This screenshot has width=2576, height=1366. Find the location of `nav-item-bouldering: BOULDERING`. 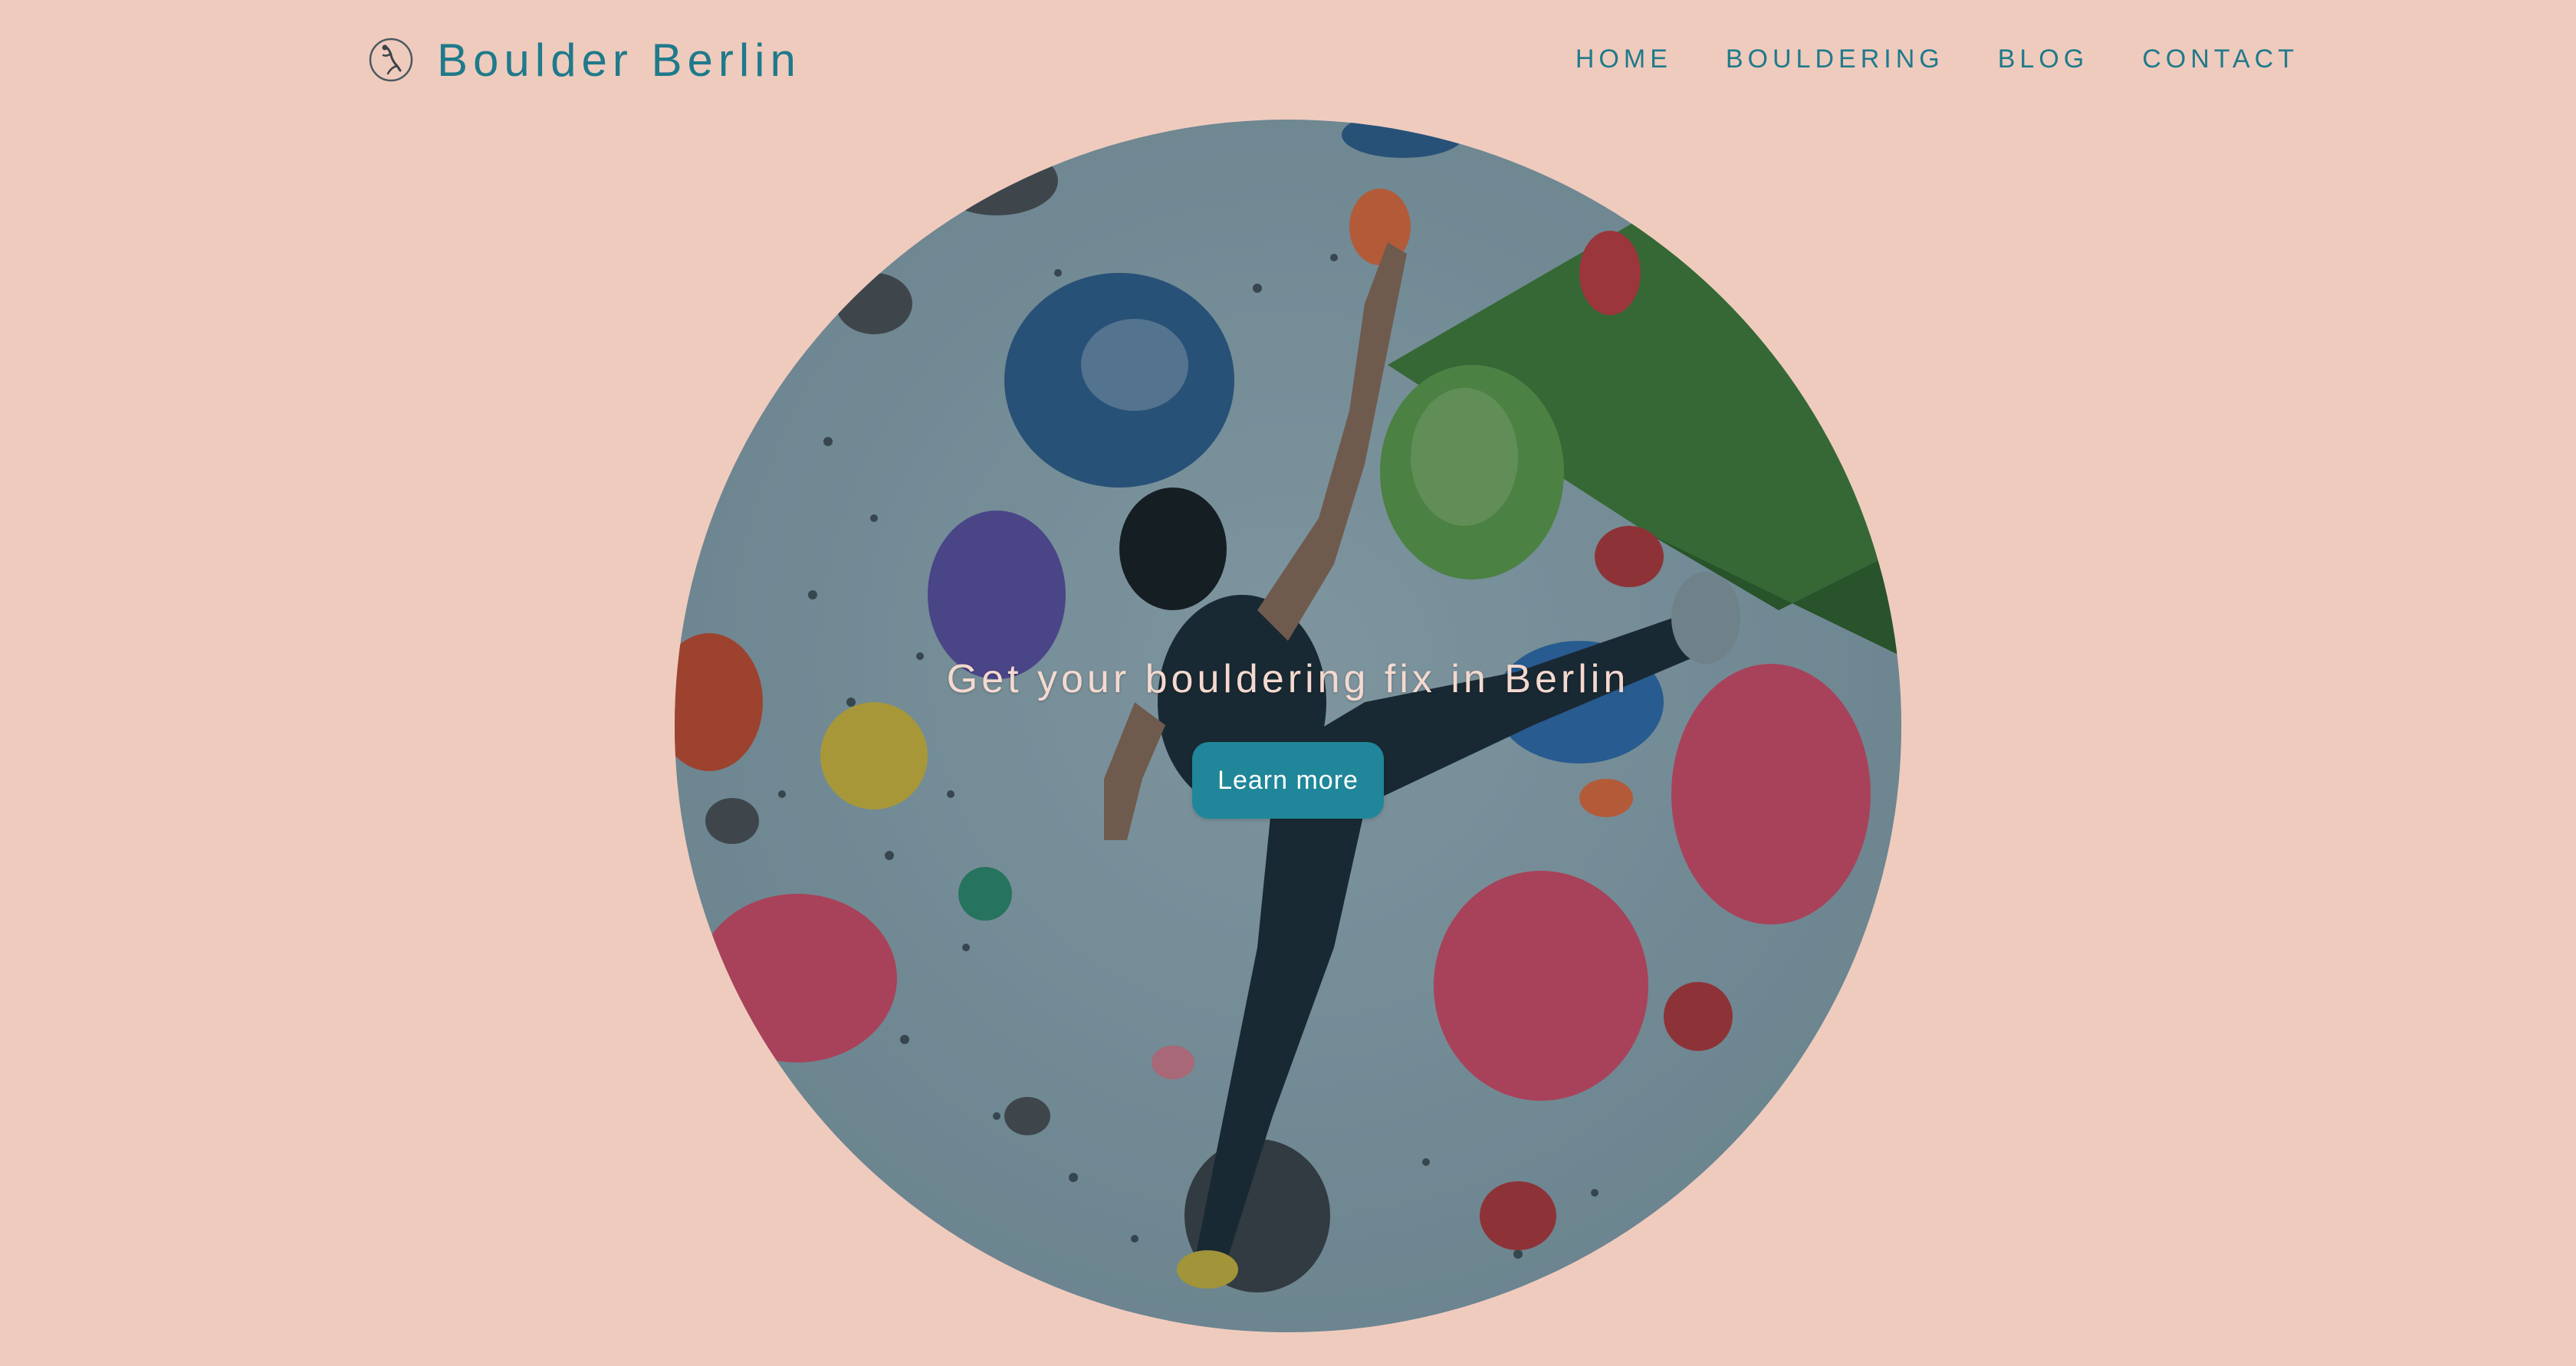

nav-item-bouldering: BOULDERING is located at coordinates (1835, 59).